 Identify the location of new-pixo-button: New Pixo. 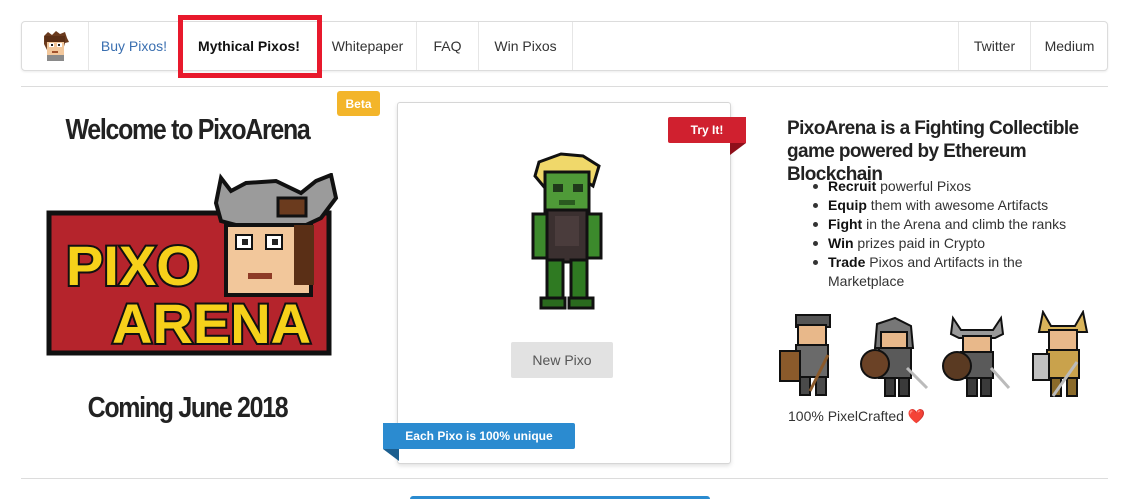
(562, 360).